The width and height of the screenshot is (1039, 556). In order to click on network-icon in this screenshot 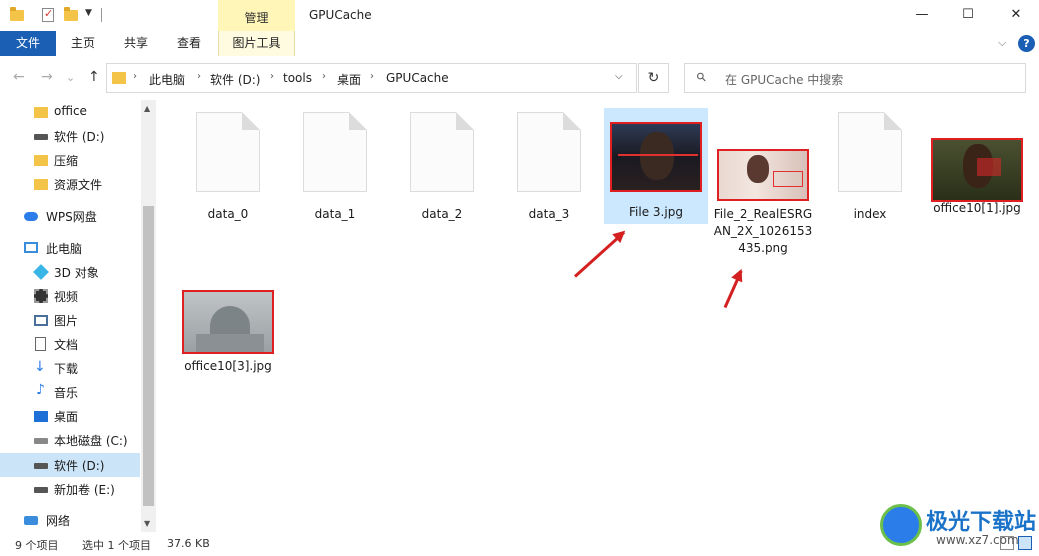, I will do `click(31, 520)`.